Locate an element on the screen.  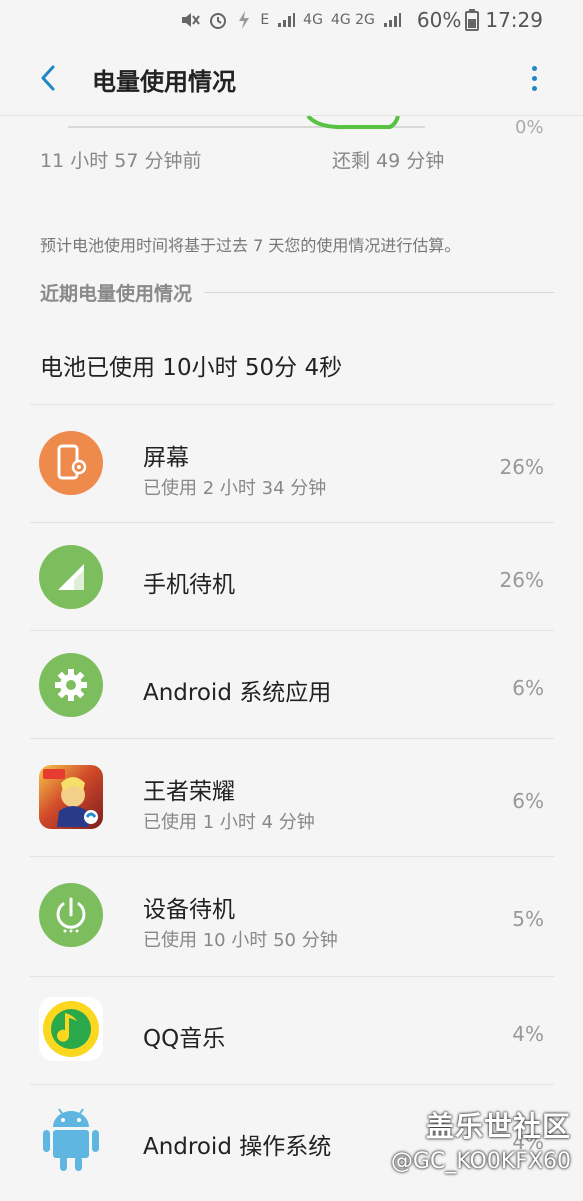
mute-icon is located at coordinates (191, 20).